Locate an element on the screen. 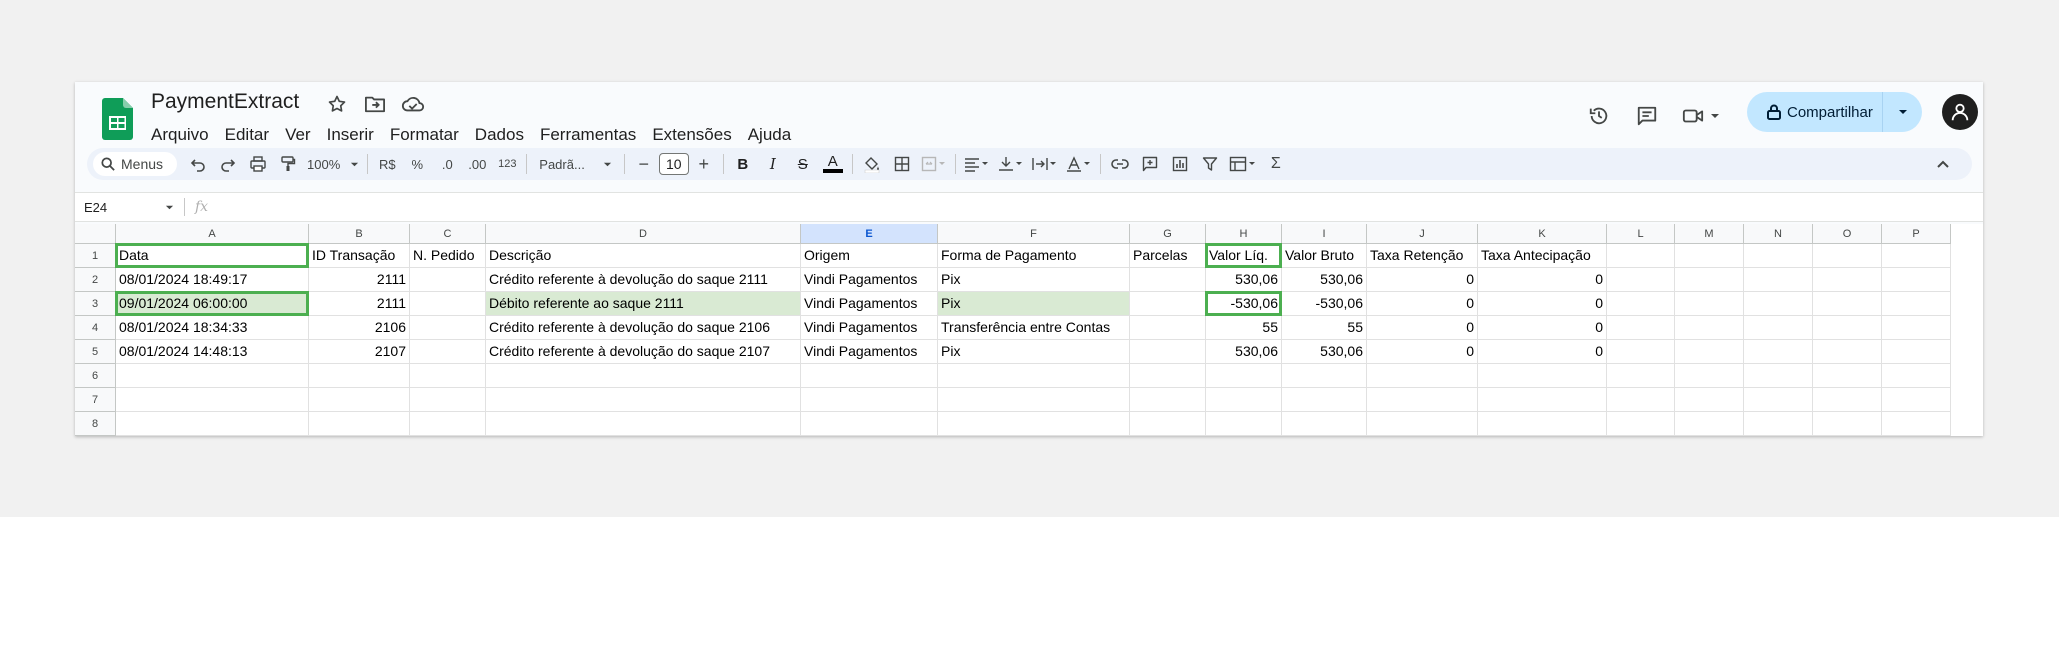 This screenshot has width=2059, height=648. table-cell: 08/01/2024 14:48:13 is located at coordinates (212, 352).